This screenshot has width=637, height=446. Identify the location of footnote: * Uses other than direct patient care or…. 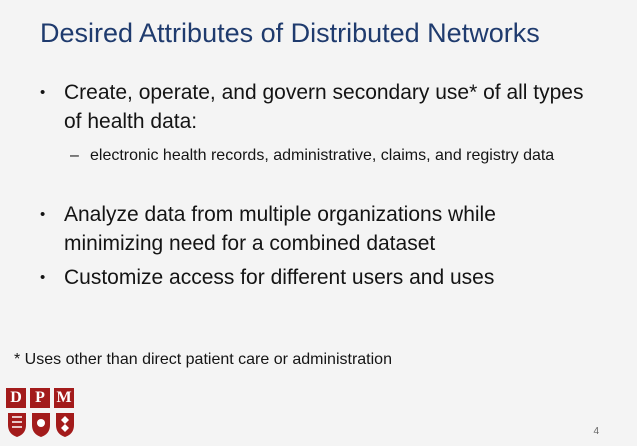
(203, 359).